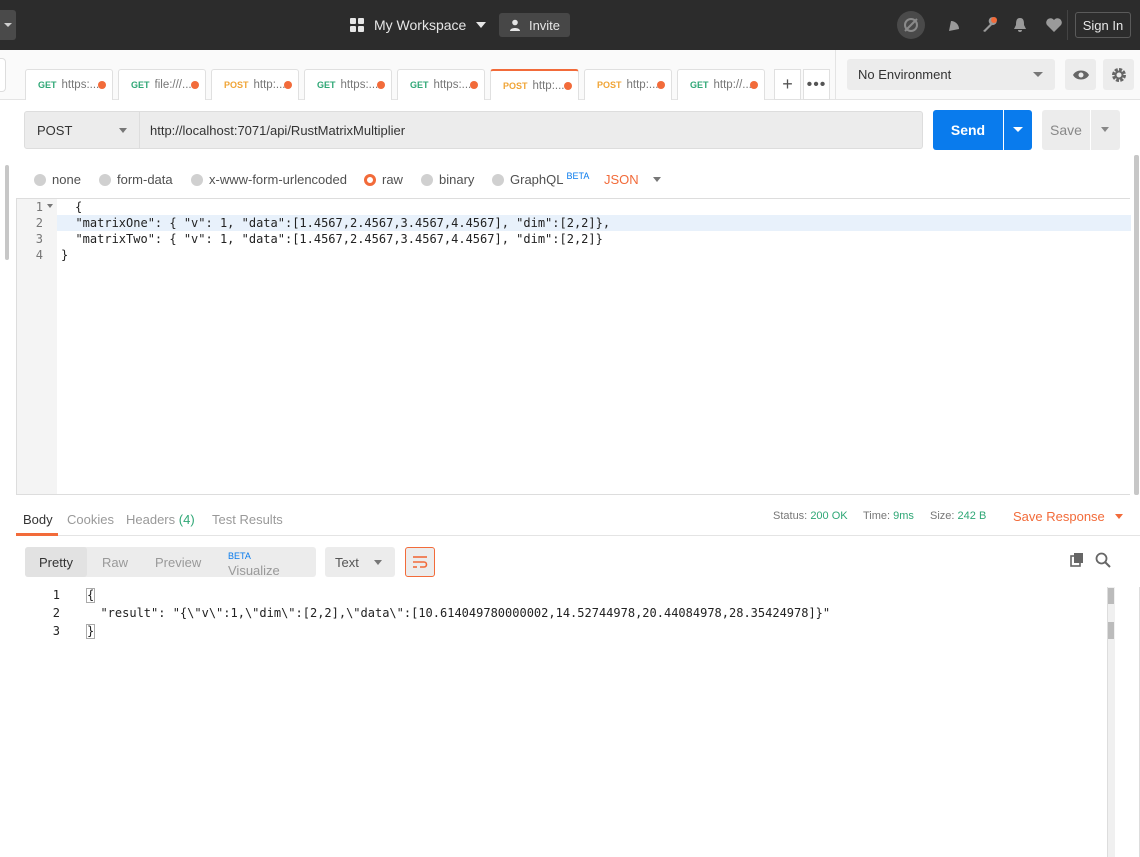 Image resolution: width=1140 pixels, height=857 pixels. What do you see at coordinates (8, 25) in the screenshot?
I see `sidebar-toggle` at bounding box center [8, 25].